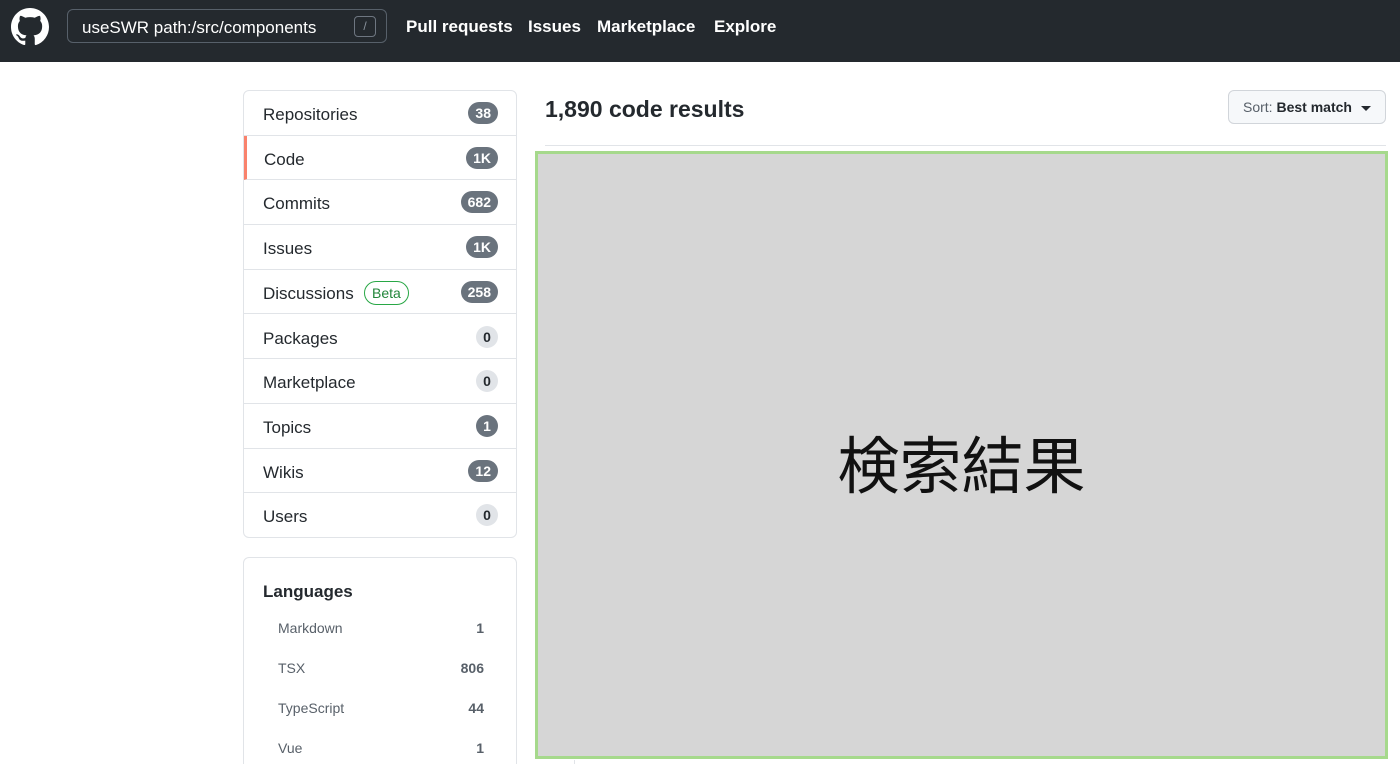  I want to click on count-badge: 258, so click(479, 291).